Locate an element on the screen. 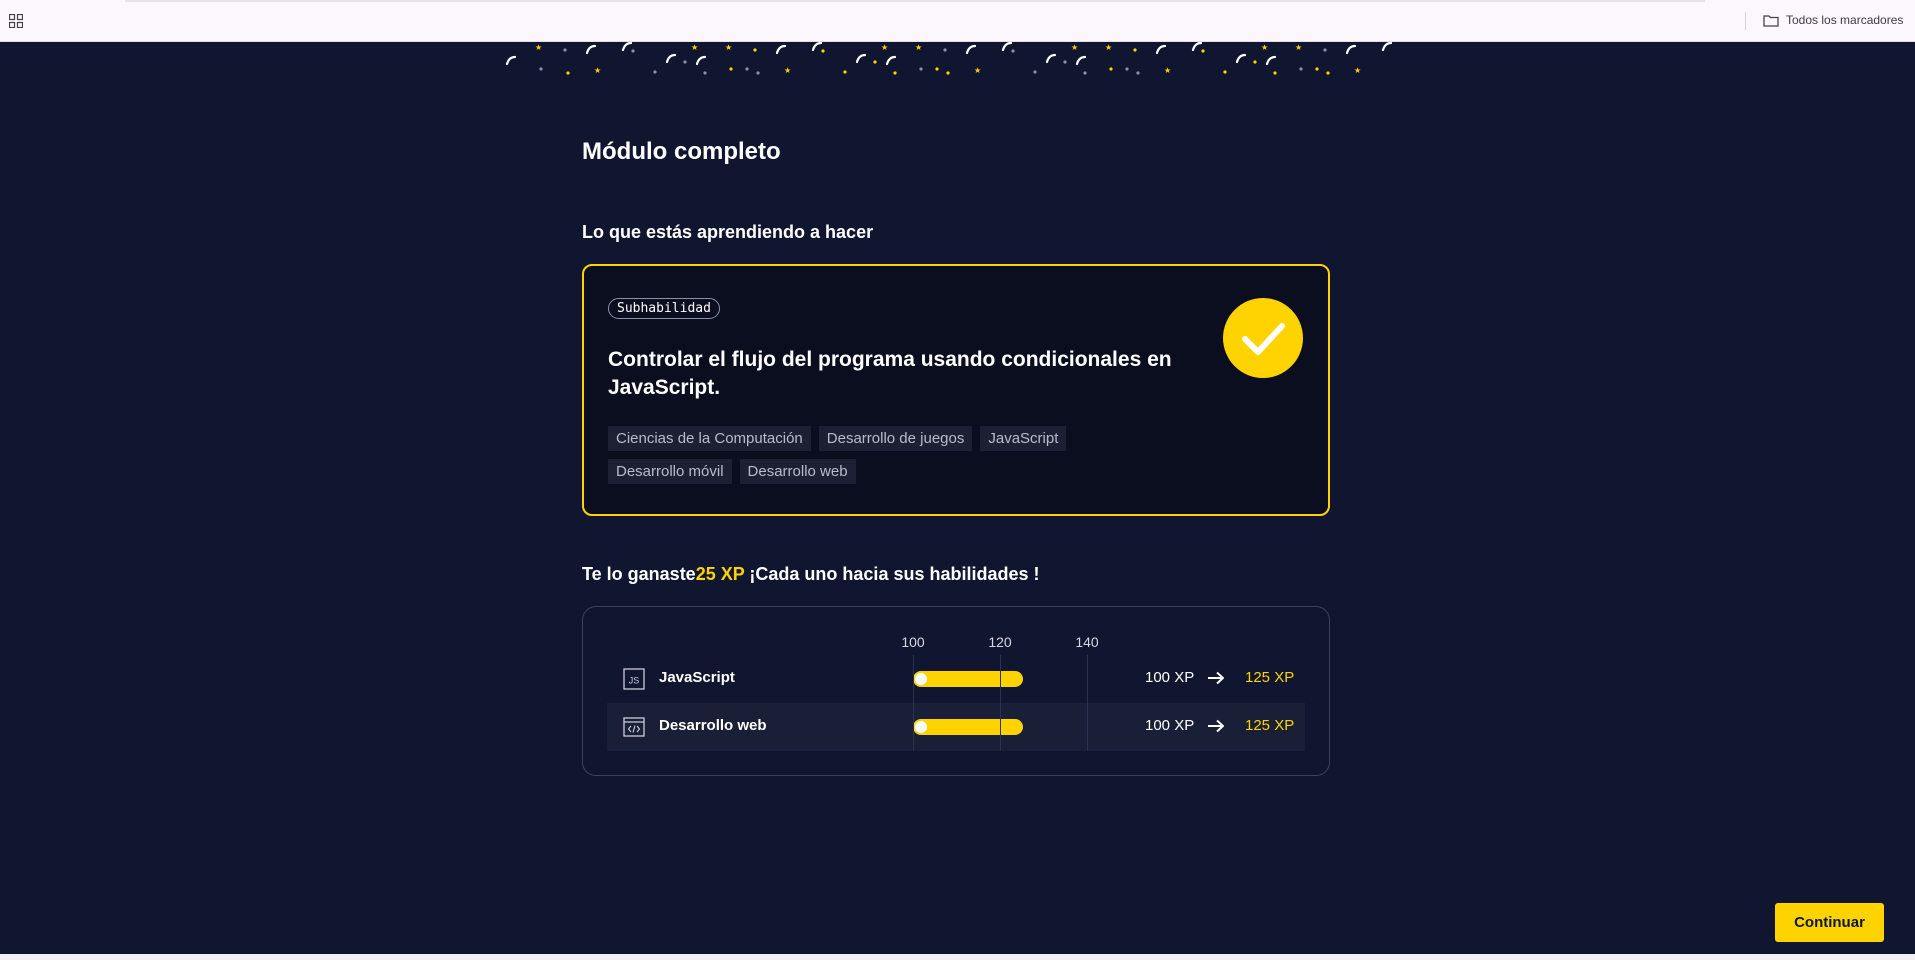 Image resolution: width=1915 pixels, height=960 pixels. page-title: Módulo completo is located at coordinates (681, 151).